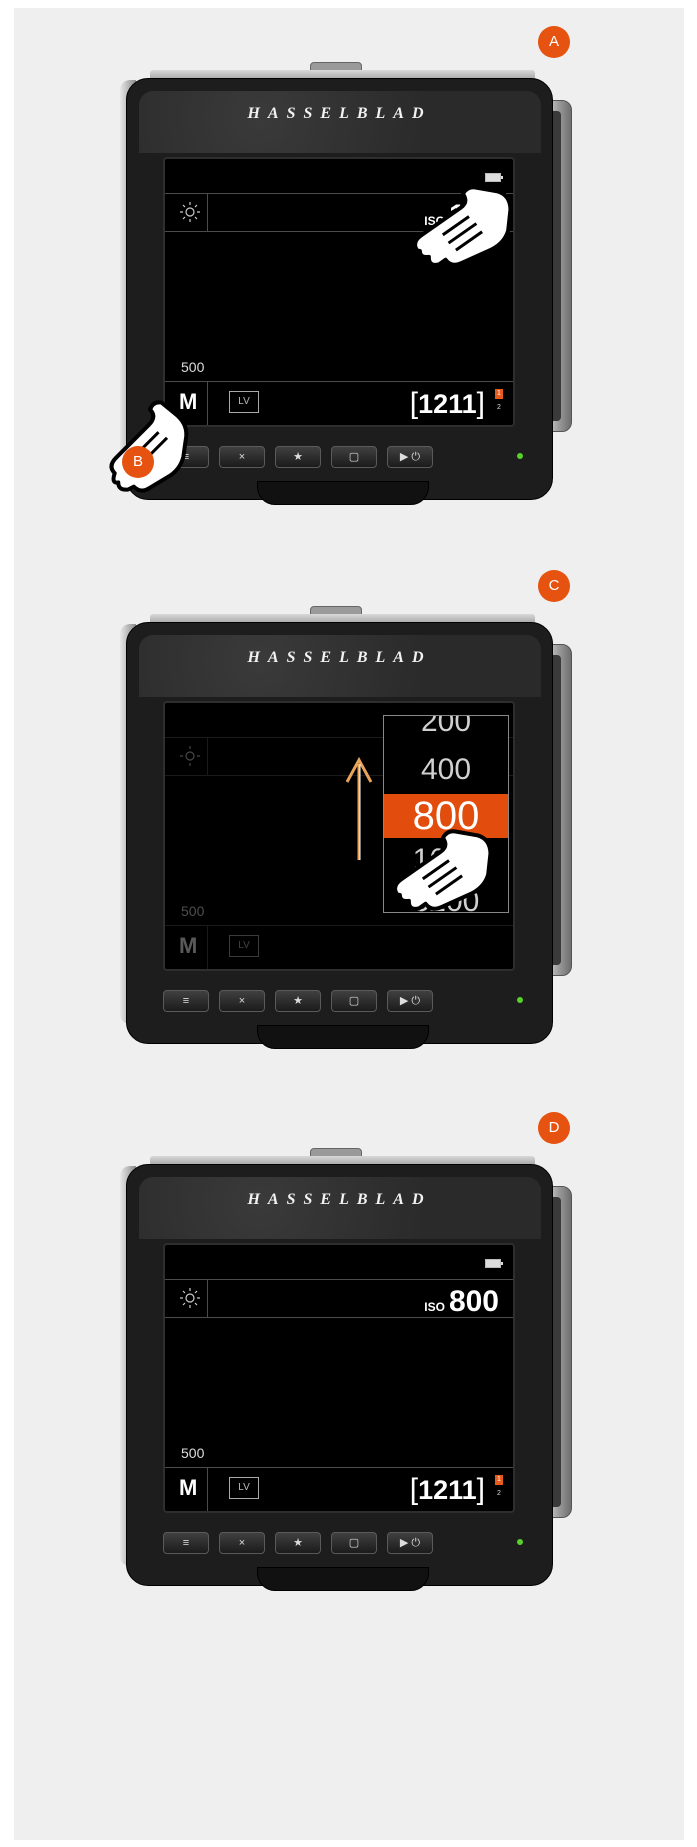 The height and width of the screenshot is (1847, 697). I want to click on exposure-mode: M, so click(188, 1487).